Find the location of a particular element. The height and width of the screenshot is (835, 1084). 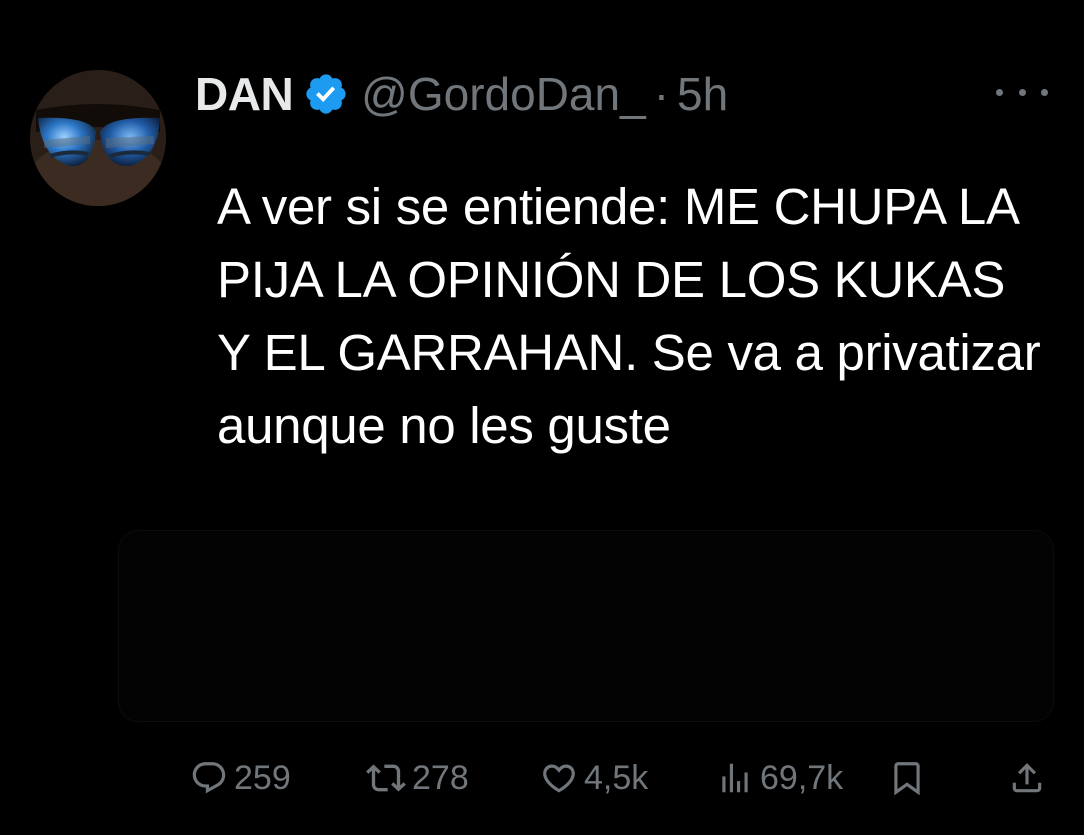

repost-button: 278 is located at coordinates (417, 778).